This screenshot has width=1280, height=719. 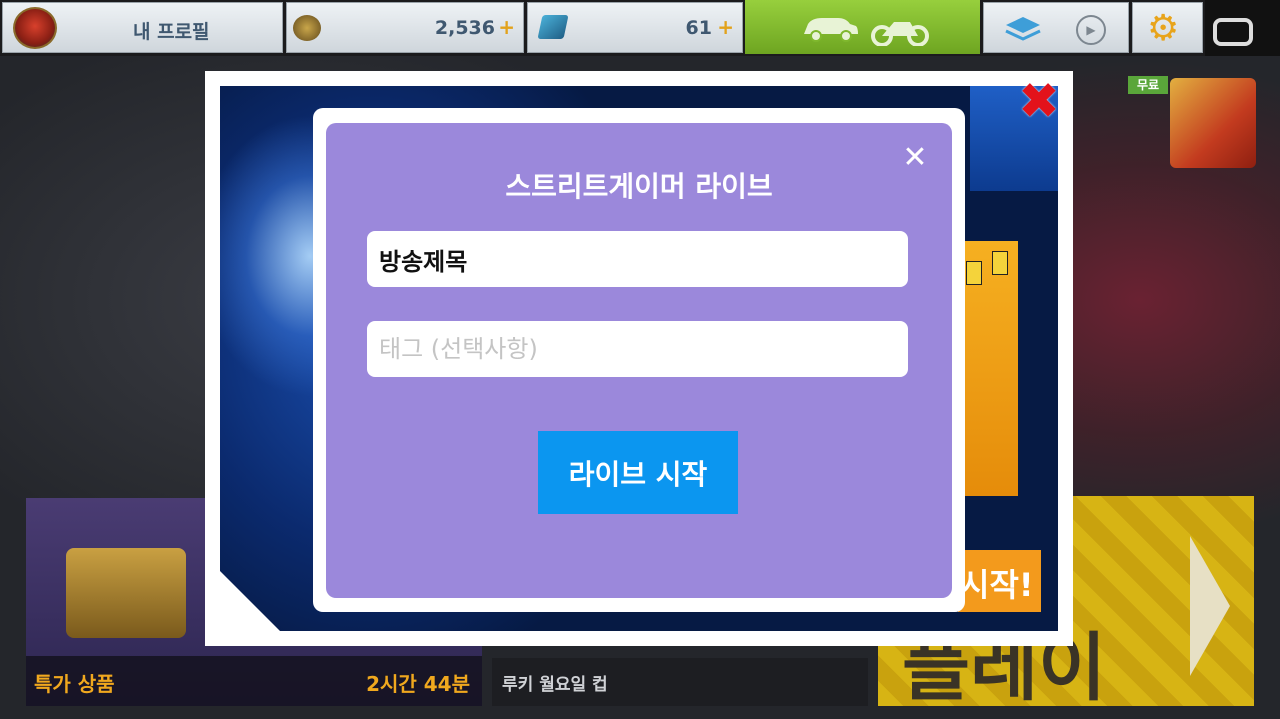 What do you see at coordinates (464, 28) in the screenshot?
I see `cash-value: 2,536` at bounding box center [464, 28].